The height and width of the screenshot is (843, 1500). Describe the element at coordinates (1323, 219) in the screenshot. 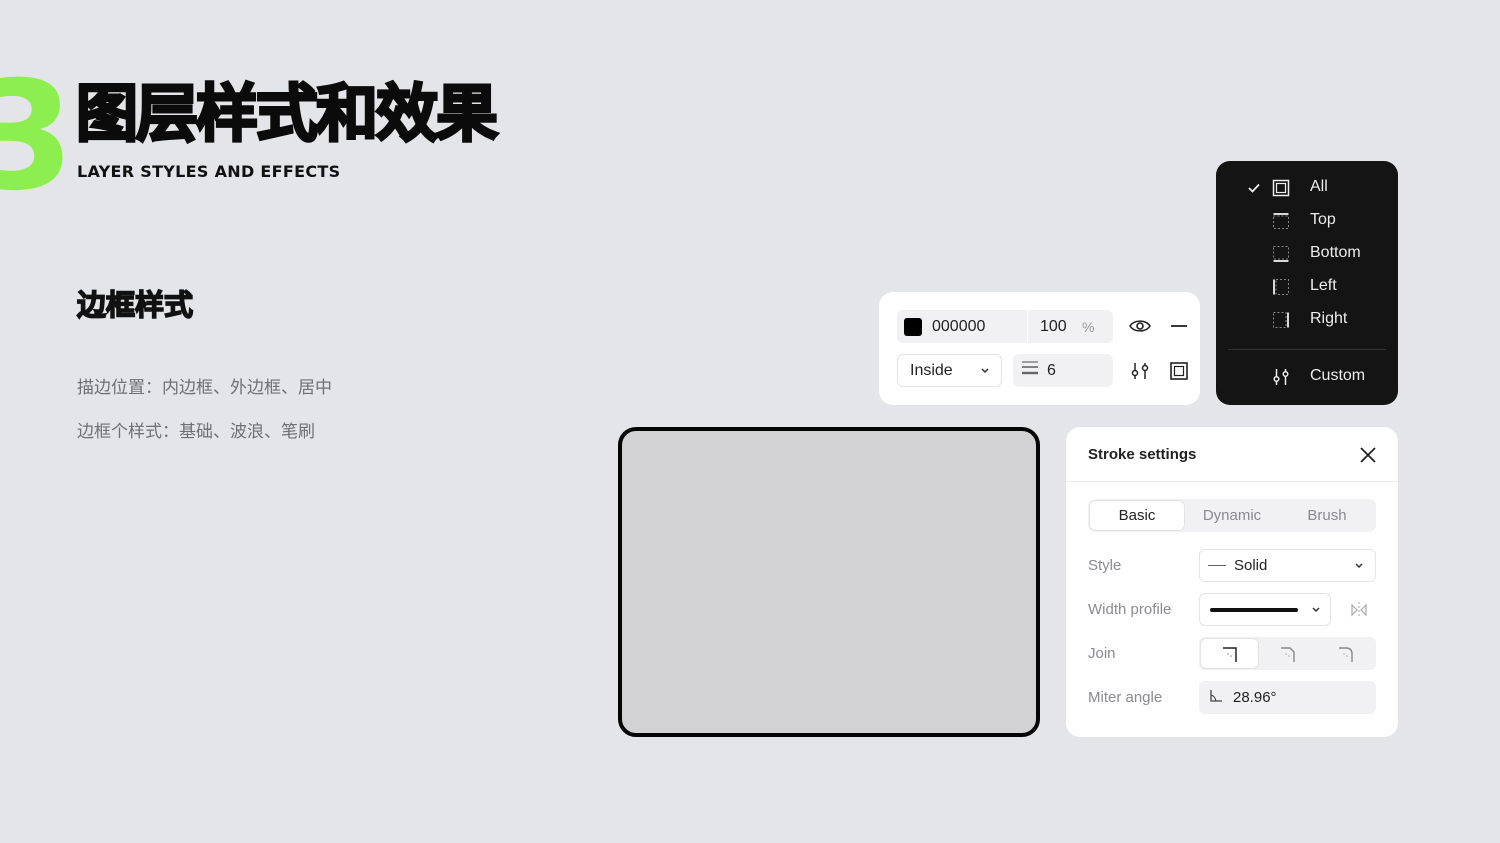

I see `menu-item-label: Top` at that location.